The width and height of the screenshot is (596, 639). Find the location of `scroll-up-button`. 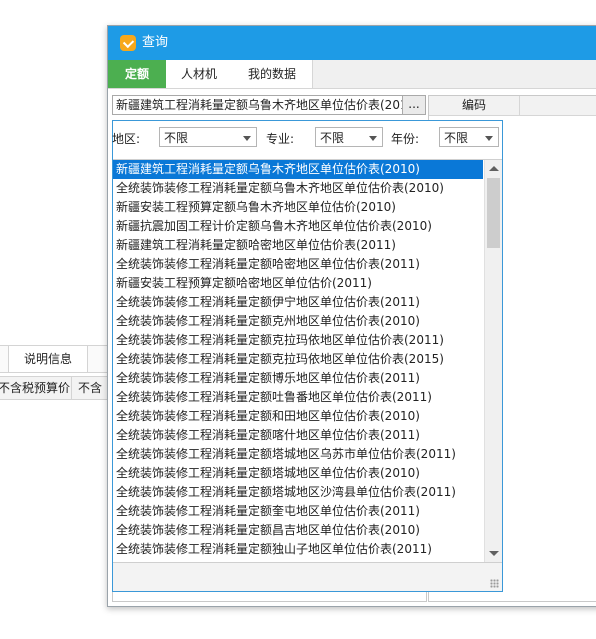

scroll-up-button is located at coordinates (493, 168).